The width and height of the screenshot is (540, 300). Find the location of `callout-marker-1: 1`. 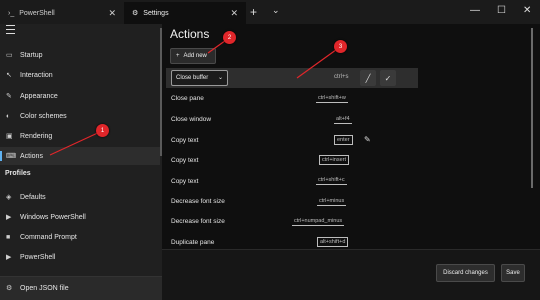

callout-marker-1: 1 is located at coordinates (102, 130).